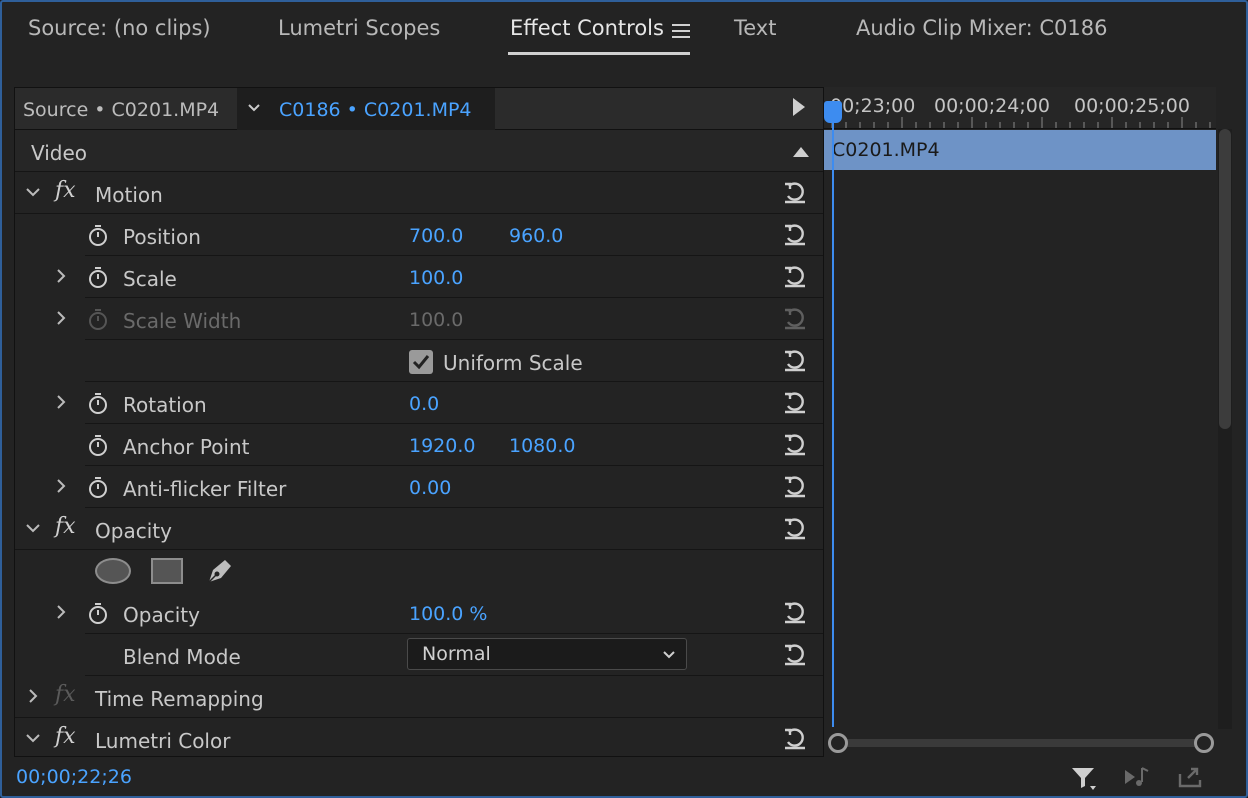 This screenshot has width=1248, height=798. What do you see at coordinates (436, 320) in the screenshot?
I see `scale-width-value: 100.0` at bounding box center [436, 320].